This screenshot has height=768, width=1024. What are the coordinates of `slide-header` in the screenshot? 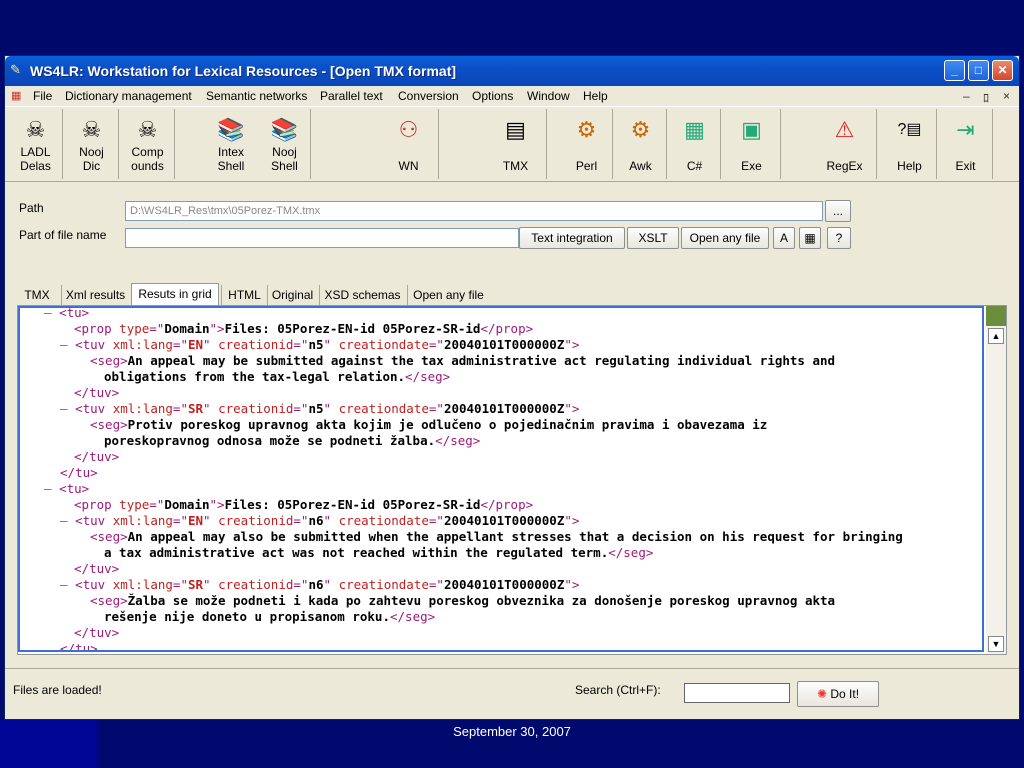 It's located at (512, 26).